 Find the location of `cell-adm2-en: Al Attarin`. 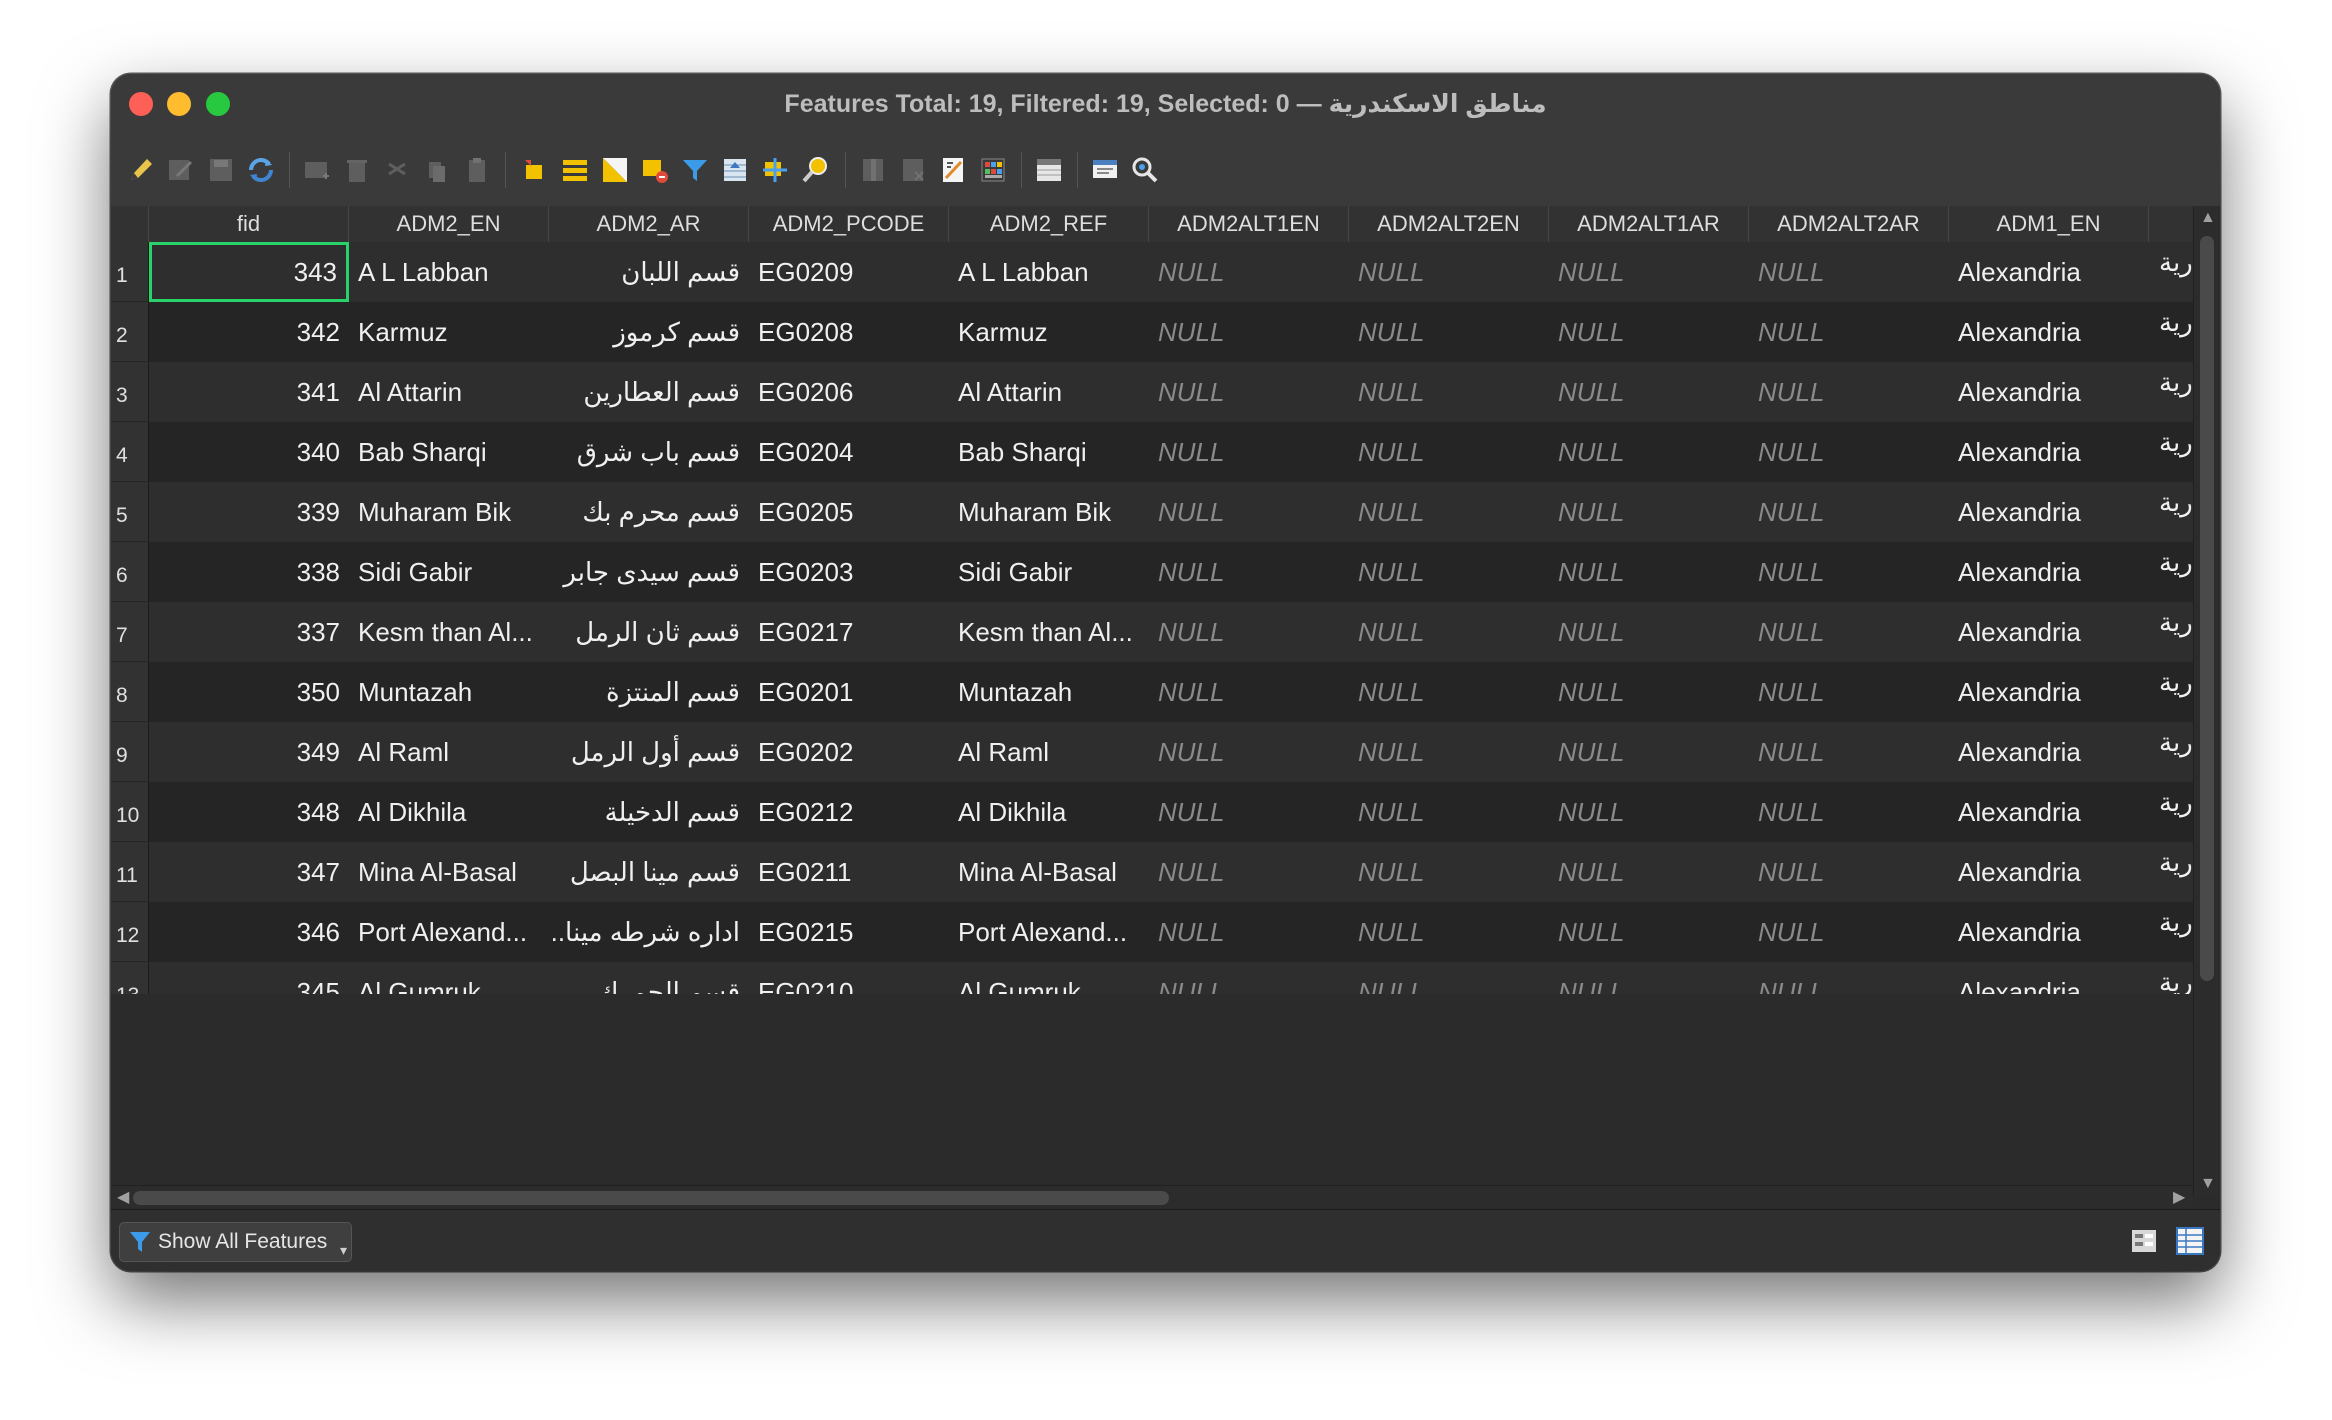

cell-adm2-en: Al Attarin is located at coordinates (449, 392).